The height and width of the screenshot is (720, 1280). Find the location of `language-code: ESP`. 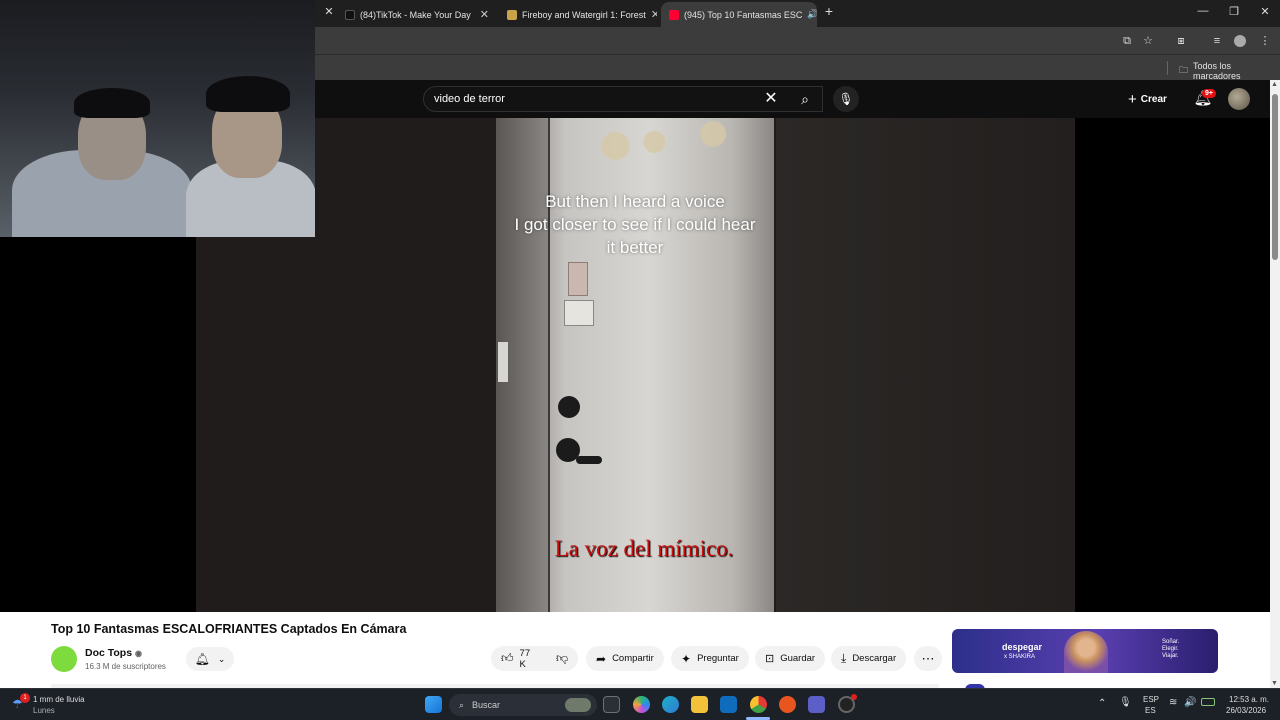

language-code: ESP is located at coordinates (1151, 699).